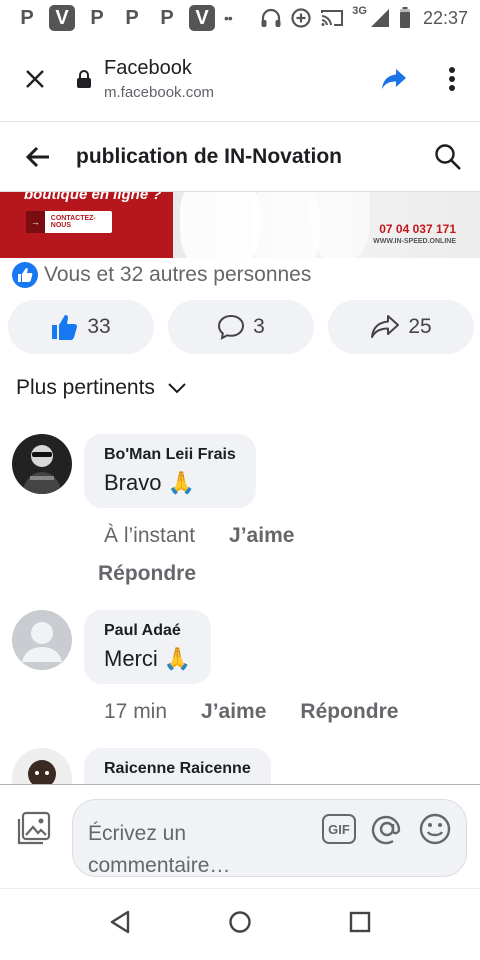 Image resolution: width=480 pixels, height=960 pixels. I want to click on like-button: 33, so click(81, 327).